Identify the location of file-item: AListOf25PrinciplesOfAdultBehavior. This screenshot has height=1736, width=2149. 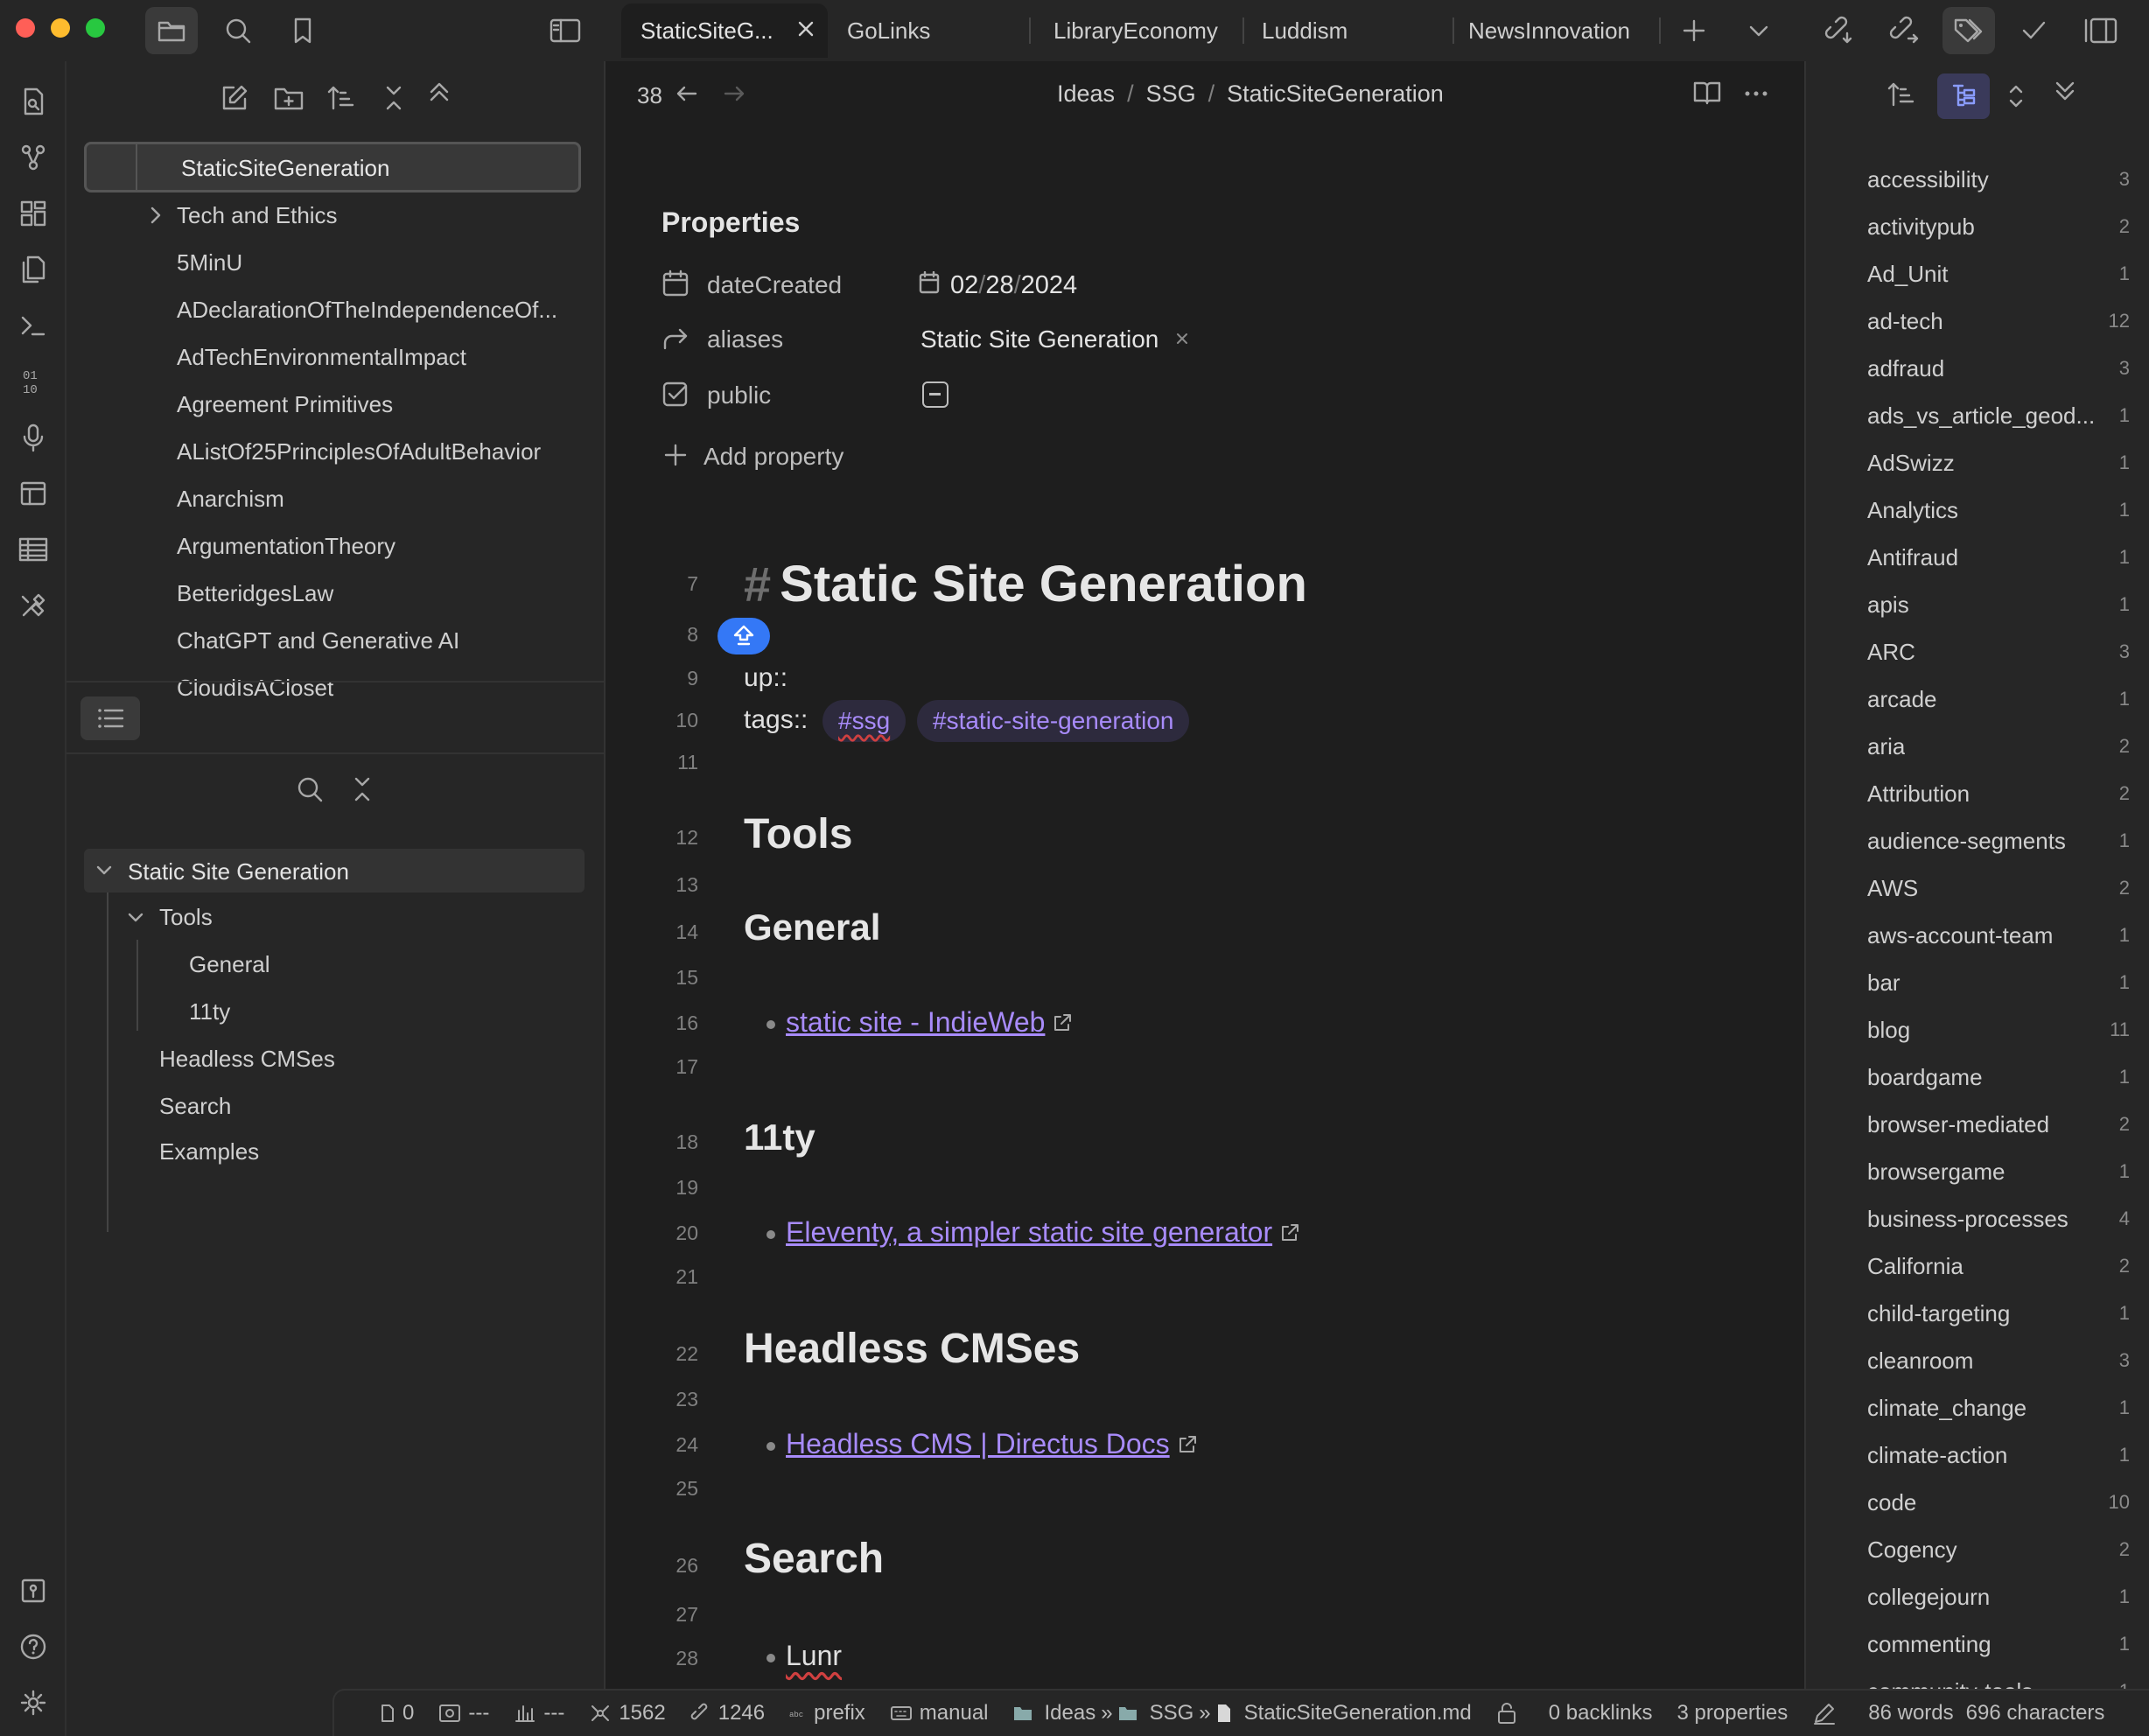
(359, 451).